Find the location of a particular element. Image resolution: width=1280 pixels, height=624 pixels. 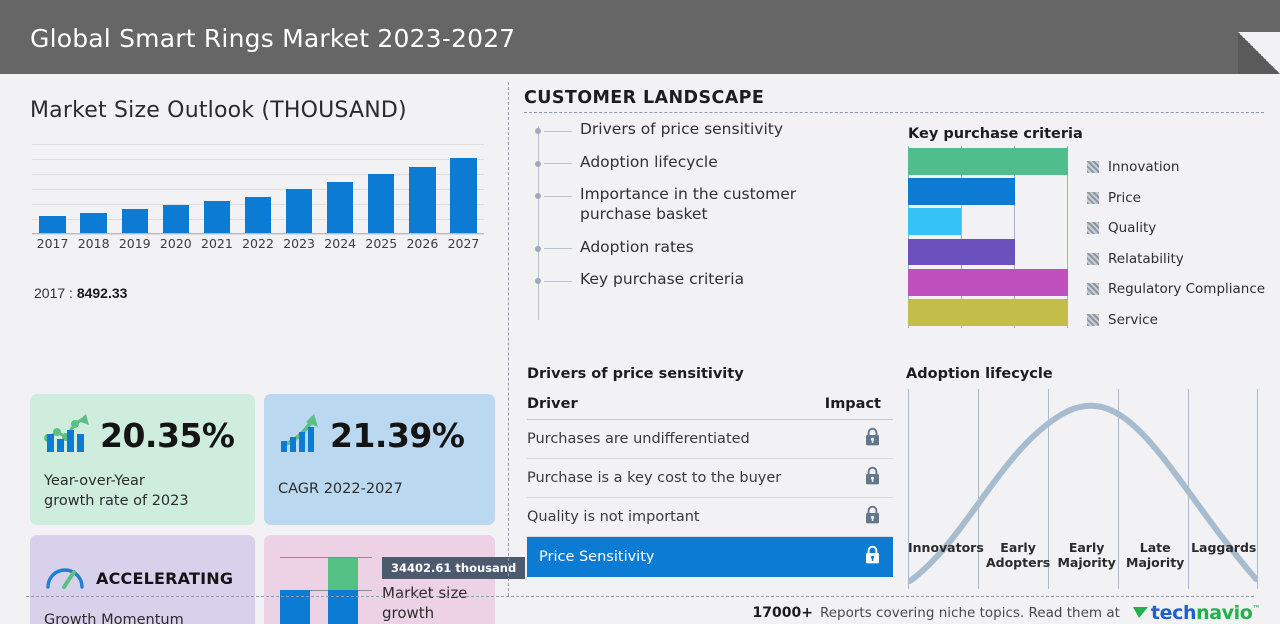

legend-item-price: Price is located at coordinates (1182, 198).